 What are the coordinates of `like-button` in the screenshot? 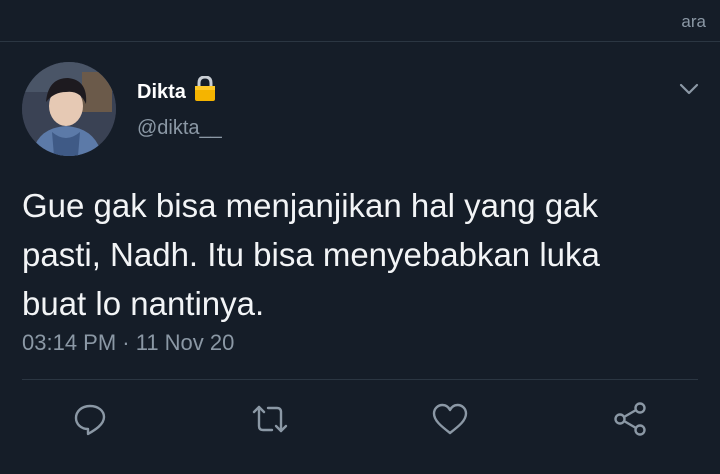 It's located at (450, 419).